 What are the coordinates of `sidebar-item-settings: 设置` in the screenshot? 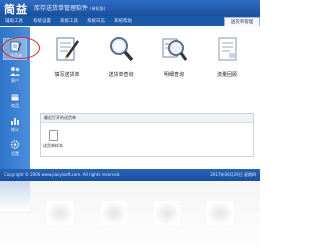 It's located at (15, 148).